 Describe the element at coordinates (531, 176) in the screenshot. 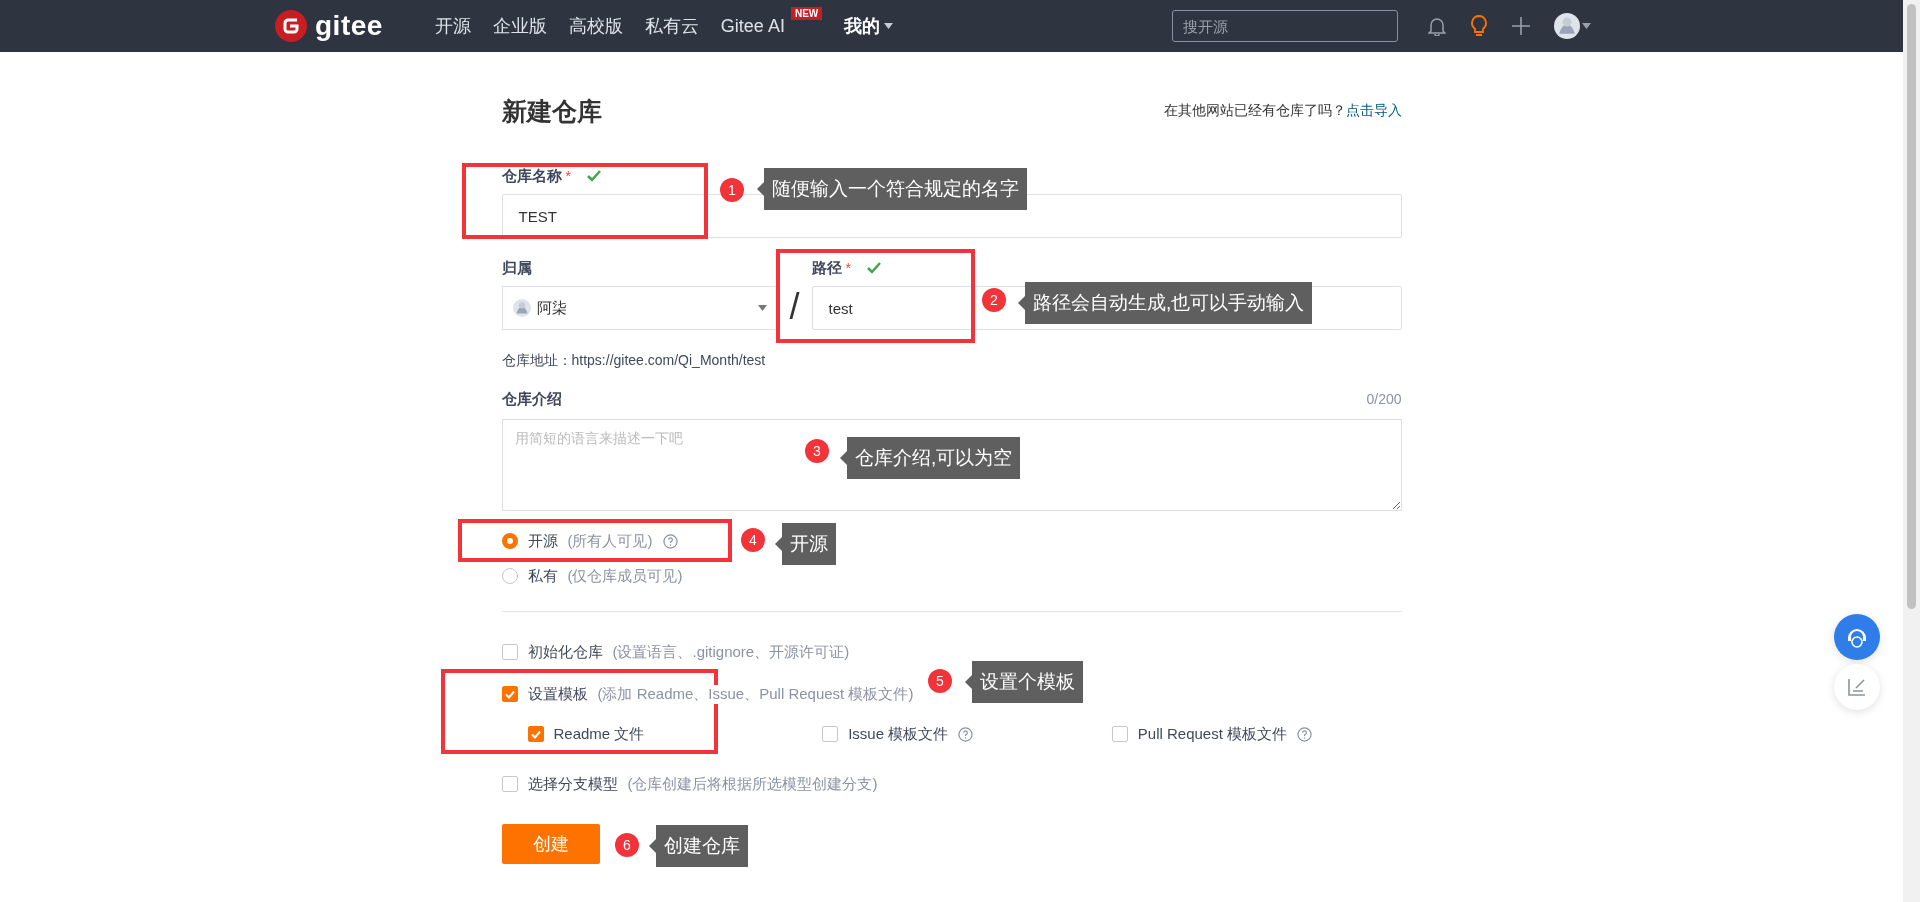

I see `field-label: 仓库名称` at that location.